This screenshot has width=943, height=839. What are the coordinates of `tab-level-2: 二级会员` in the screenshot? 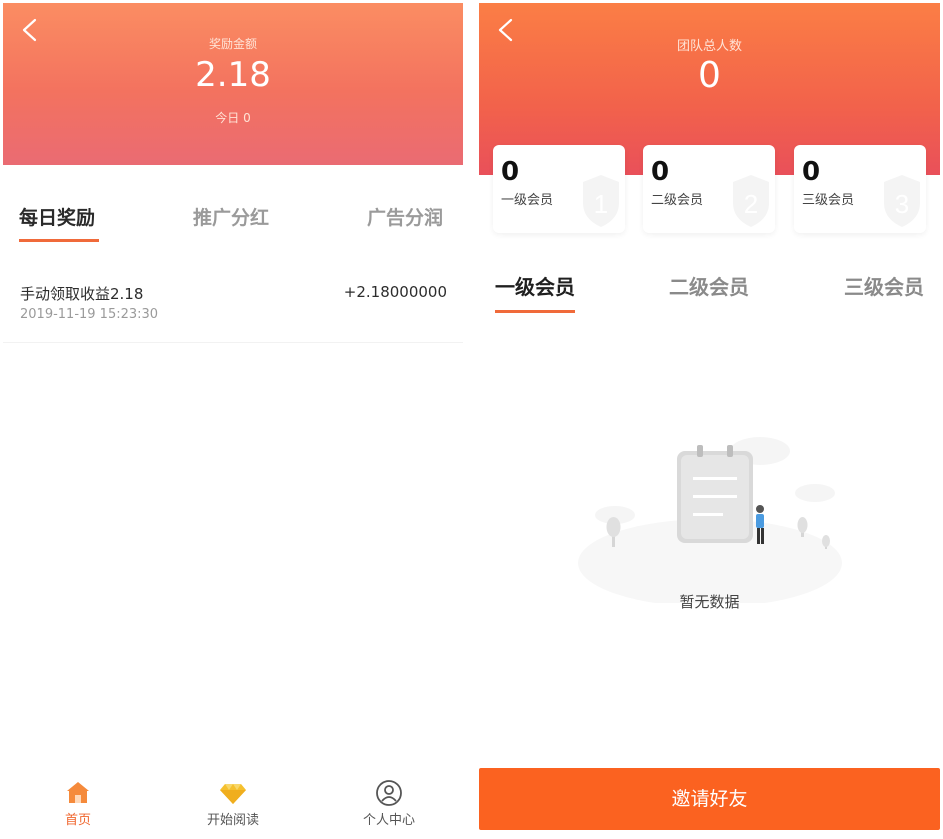 It's located at (709, 285).